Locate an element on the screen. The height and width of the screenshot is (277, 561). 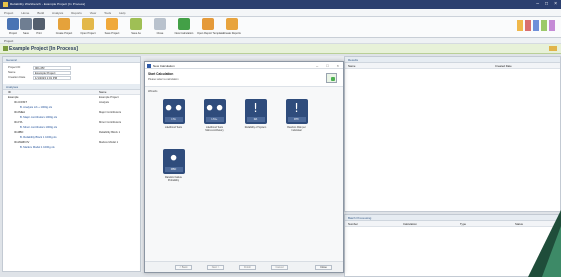
person-icon: ⚫ RBD is located at coordinates (173, 161).